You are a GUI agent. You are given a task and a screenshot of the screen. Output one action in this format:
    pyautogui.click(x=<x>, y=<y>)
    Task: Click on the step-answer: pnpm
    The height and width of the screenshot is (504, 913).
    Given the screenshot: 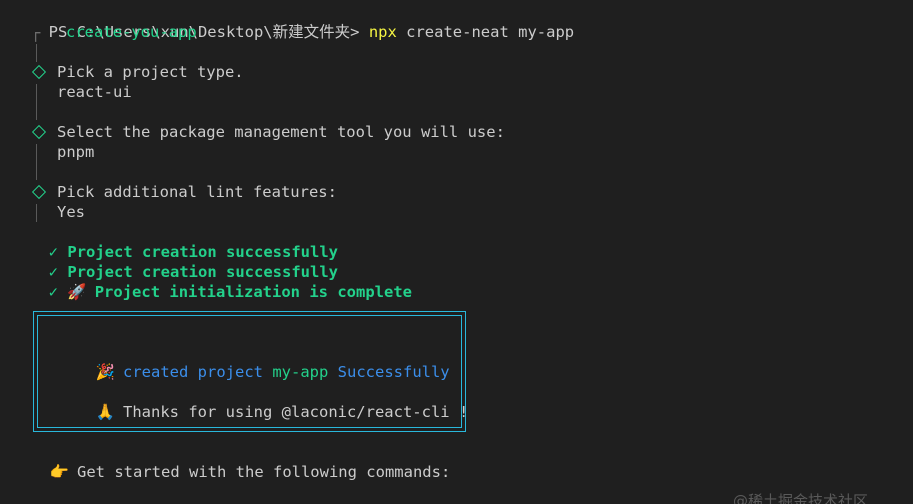 What is the action you would take?
    pyautogui.click(x=76, y=152)
    